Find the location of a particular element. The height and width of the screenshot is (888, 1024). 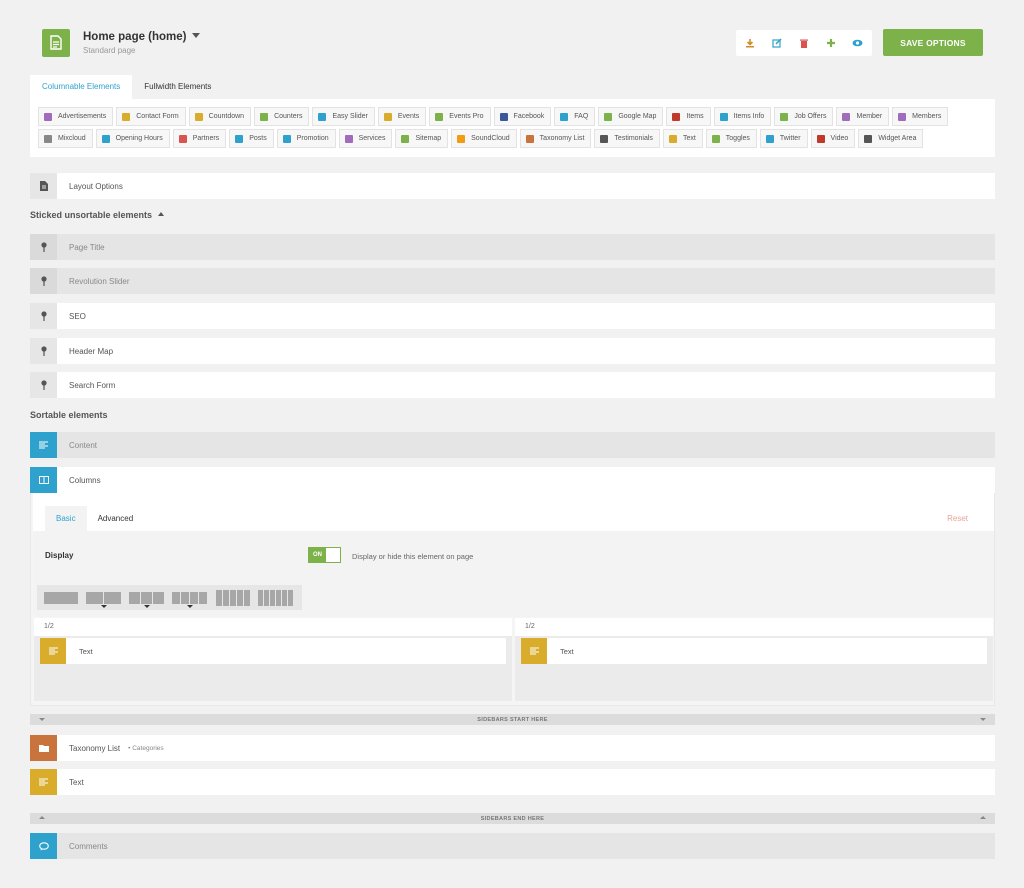

palette-chip: Events Pro is located at coordinates (460, 116).